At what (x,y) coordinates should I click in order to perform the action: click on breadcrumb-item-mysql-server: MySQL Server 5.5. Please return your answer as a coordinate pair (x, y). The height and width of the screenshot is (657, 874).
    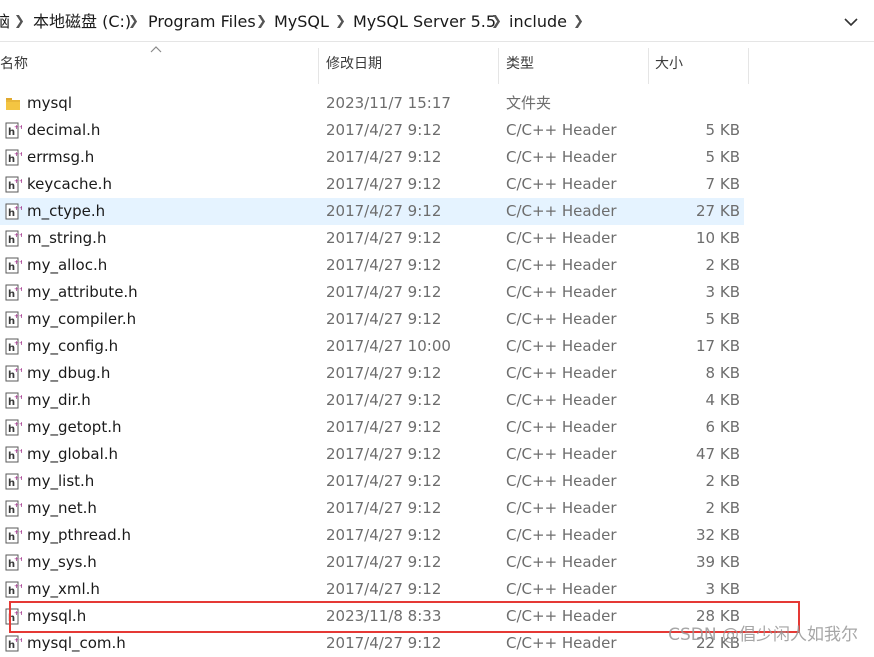
    Looking at the image, I should click on (424, 22).